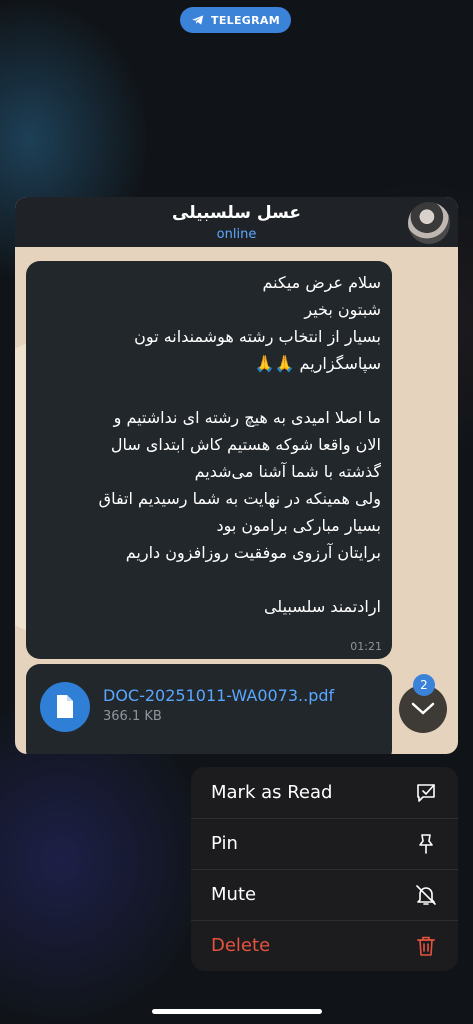 This screenshot has height=1024, width=473. What do you see at coordinates (245, 20) in the screenshot?
I see `app-label-text: TELEGRAM` at bounding box center [245, 20].